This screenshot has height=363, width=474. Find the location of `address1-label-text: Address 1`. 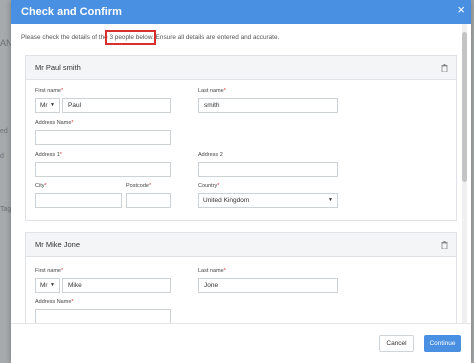

address1-label-text: Address 1 is located at coordinates (47, 155).